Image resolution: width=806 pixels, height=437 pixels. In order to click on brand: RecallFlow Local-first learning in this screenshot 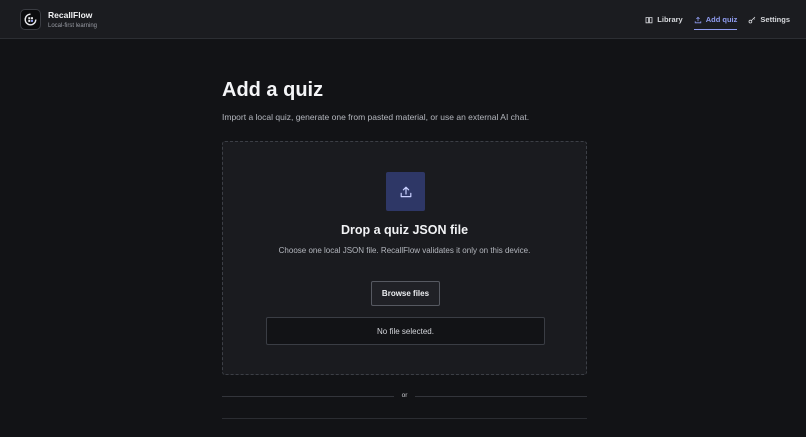, I will do `click(58, 19)`.